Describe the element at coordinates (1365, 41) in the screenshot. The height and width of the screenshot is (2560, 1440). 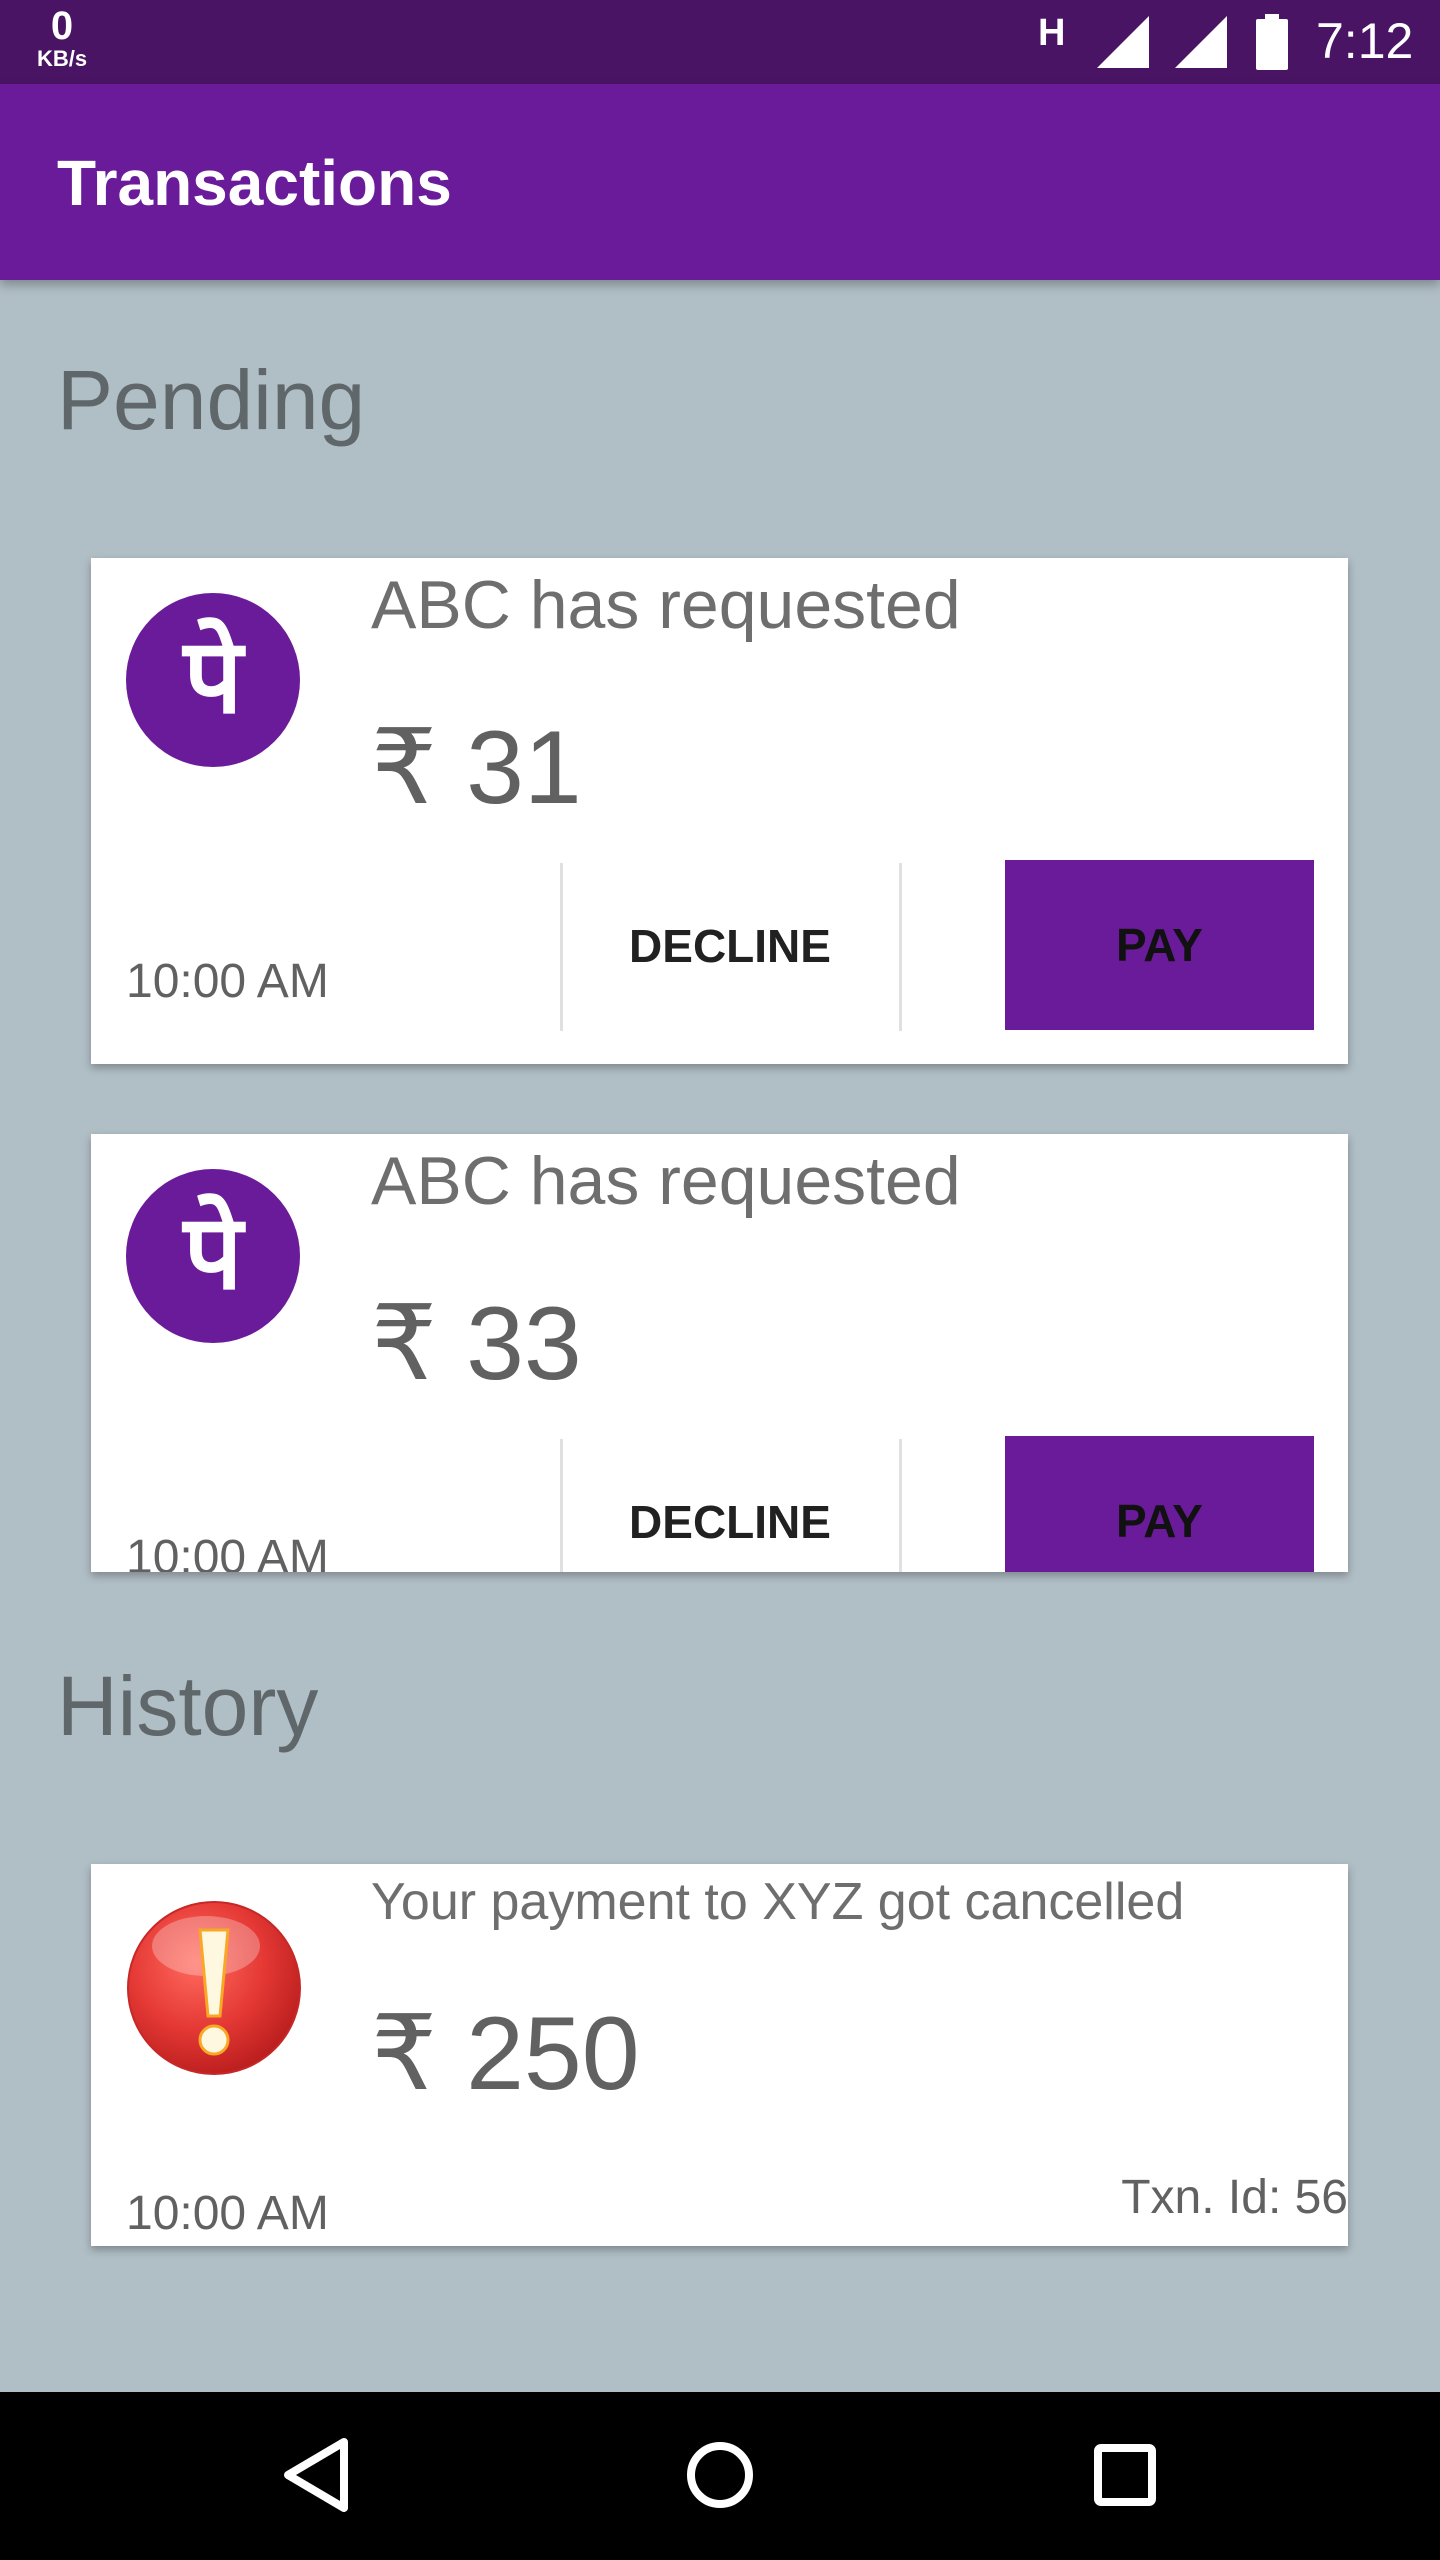
I see `clock: 7:12` at that location.